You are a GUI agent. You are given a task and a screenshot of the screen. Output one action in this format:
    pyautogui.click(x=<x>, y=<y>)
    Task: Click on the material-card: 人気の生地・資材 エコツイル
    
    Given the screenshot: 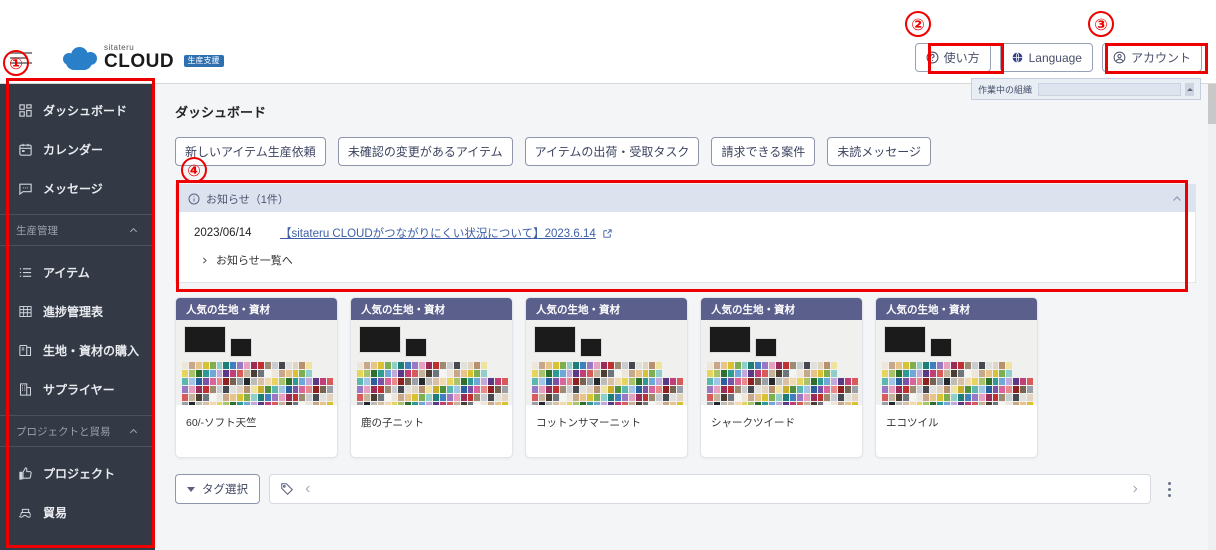 What is the action you would take?
    pyautogui.click(x=956, y=377)
    